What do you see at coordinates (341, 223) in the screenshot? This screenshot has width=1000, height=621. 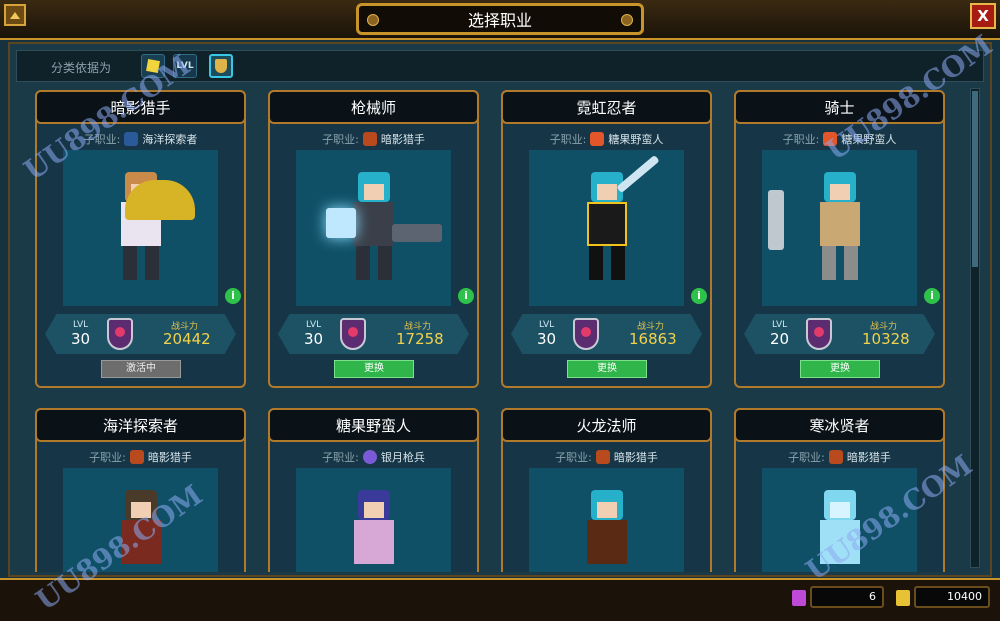 I see `energy-orb-icon` at bounding box center [341, 223].